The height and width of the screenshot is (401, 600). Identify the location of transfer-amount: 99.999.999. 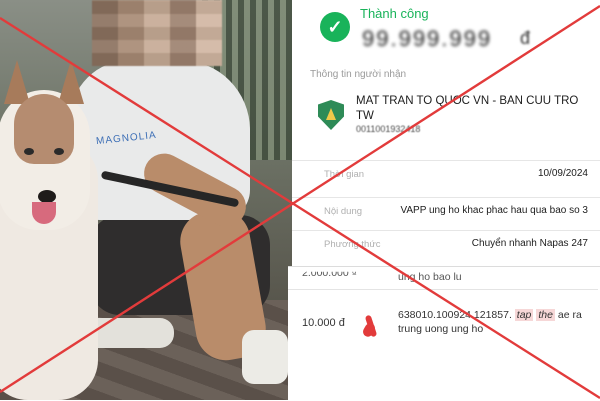
(427, 38).